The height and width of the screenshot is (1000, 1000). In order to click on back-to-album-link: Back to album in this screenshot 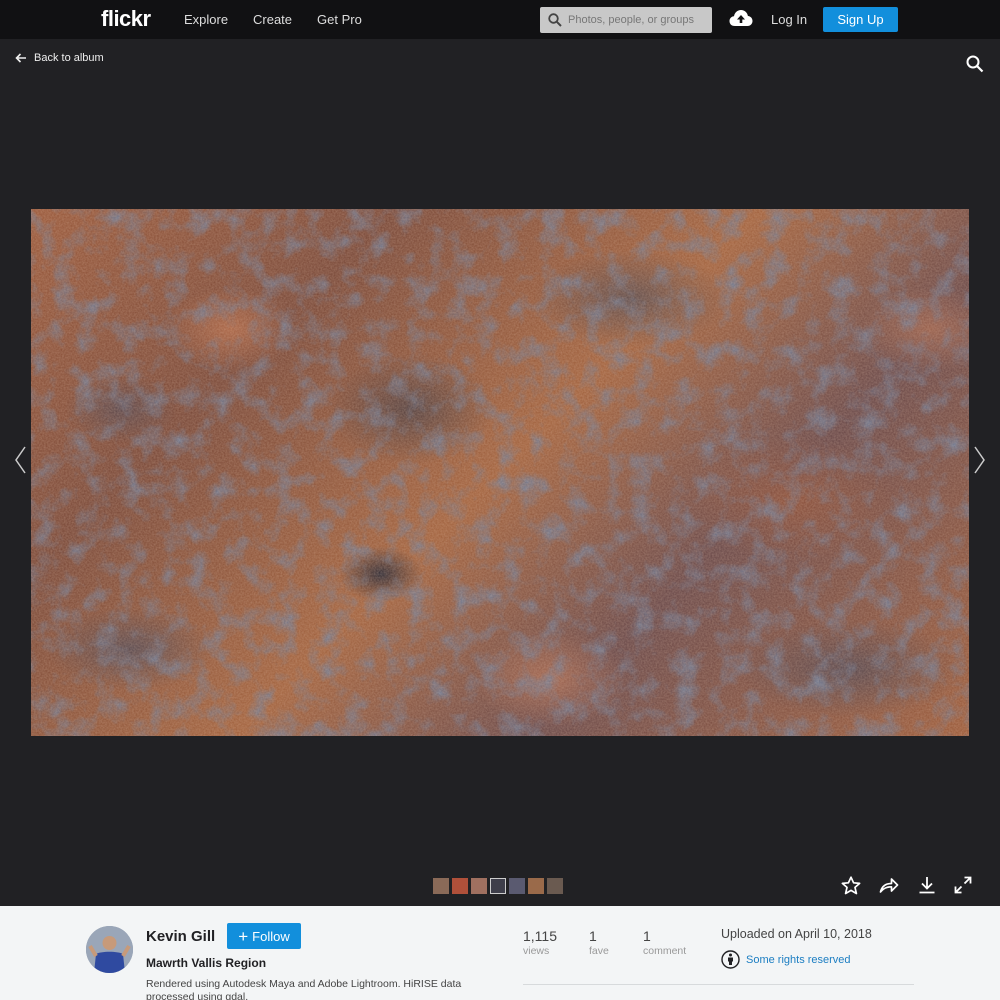, I will do `click(59, 58)`.